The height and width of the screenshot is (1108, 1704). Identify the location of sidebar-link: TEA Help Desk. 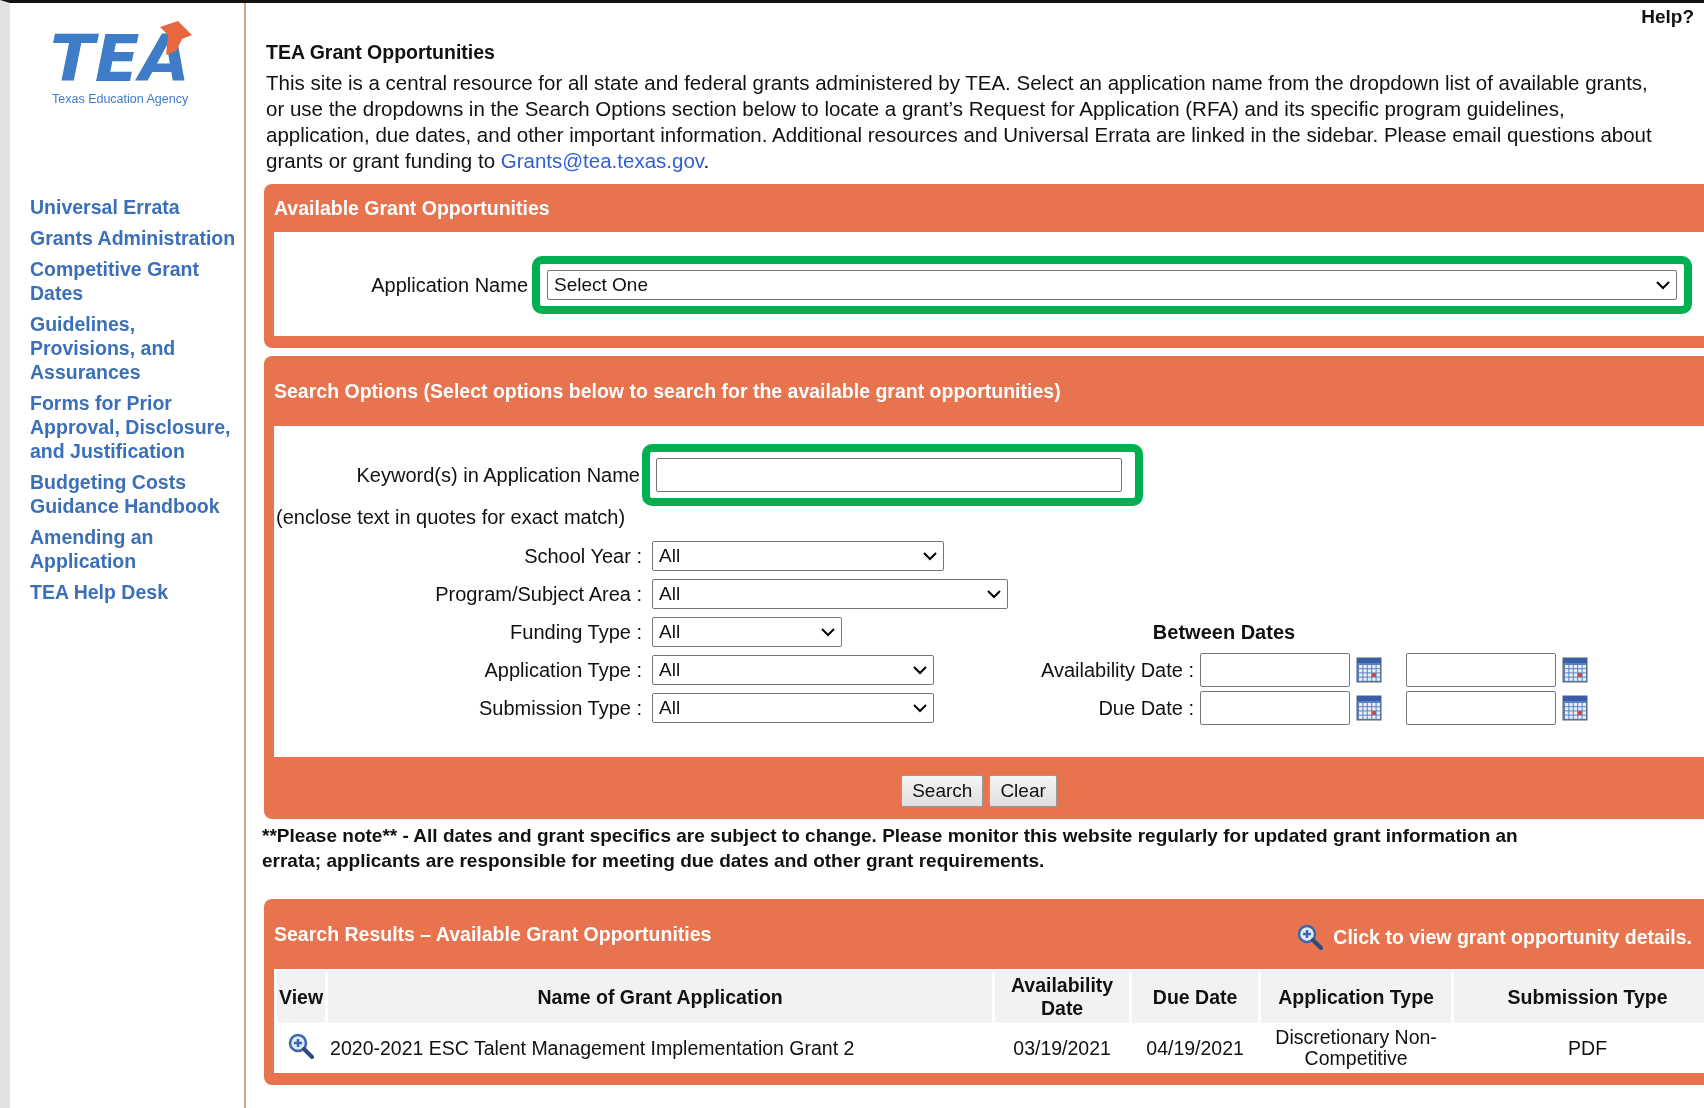
(134, 592).